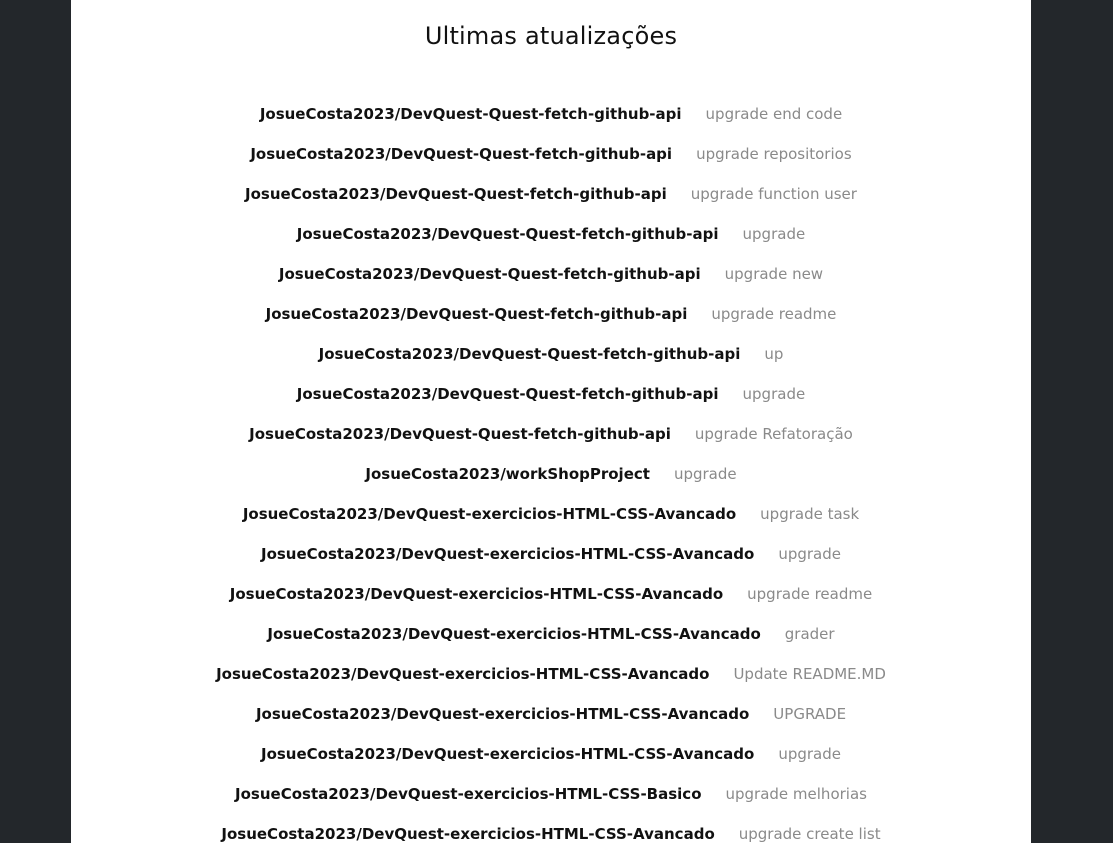  What do you see at coordinates (774, 354) in the screenshot?
I see `commit-message: up` at bounding box center [774, 354].